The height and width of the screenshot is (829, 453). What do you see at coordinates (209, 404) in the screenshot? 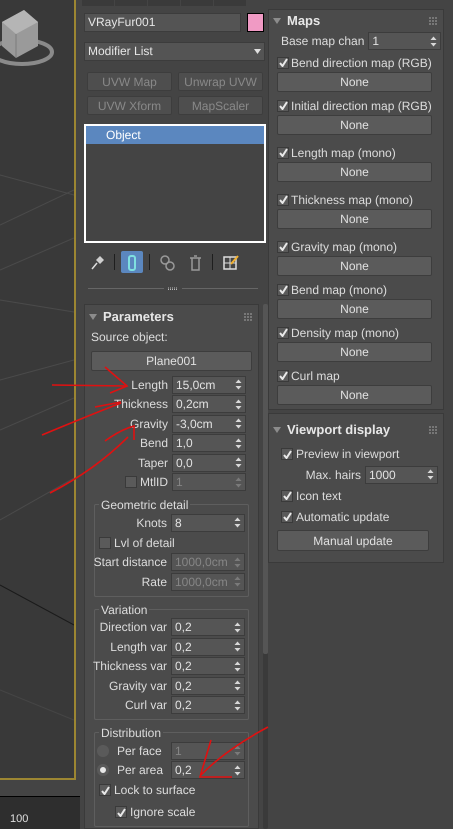
I see `spinner-field: 0,2cm` at bounding box center [209, 404].